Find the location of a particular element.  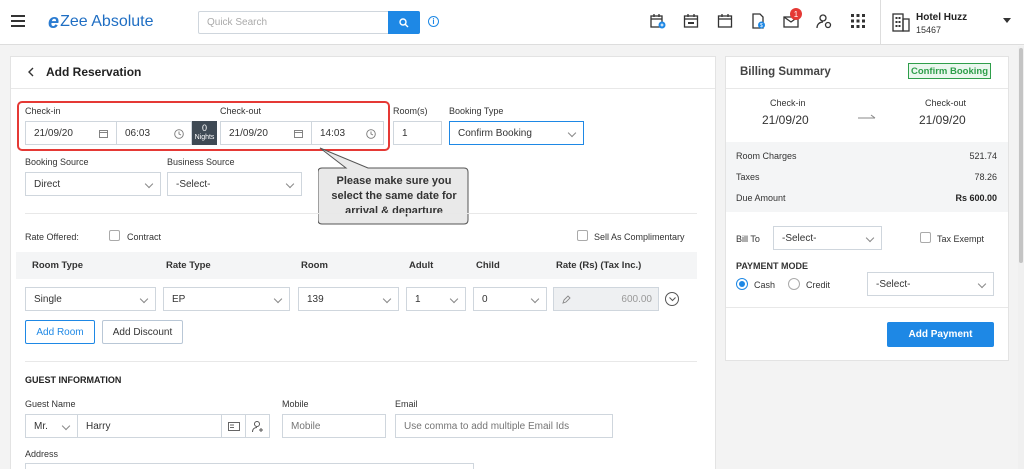

contract-label: Contract is located at coordinates (144, 237).